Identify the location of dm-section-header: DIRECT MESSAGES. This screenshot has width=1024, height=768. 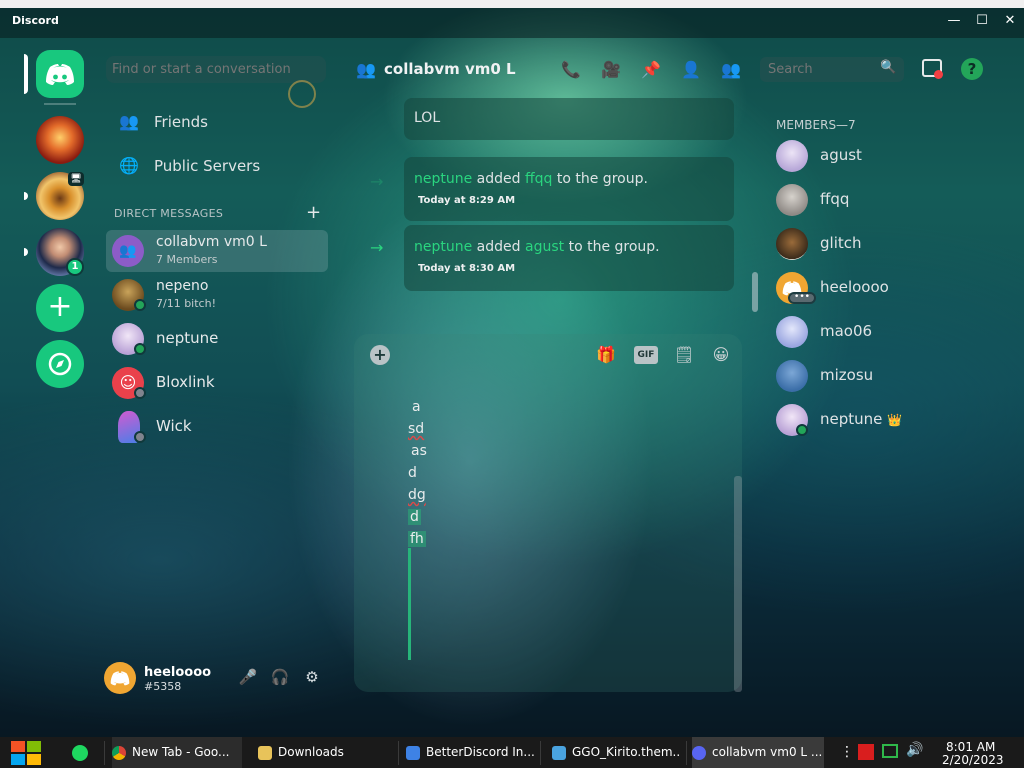
(169, 213).